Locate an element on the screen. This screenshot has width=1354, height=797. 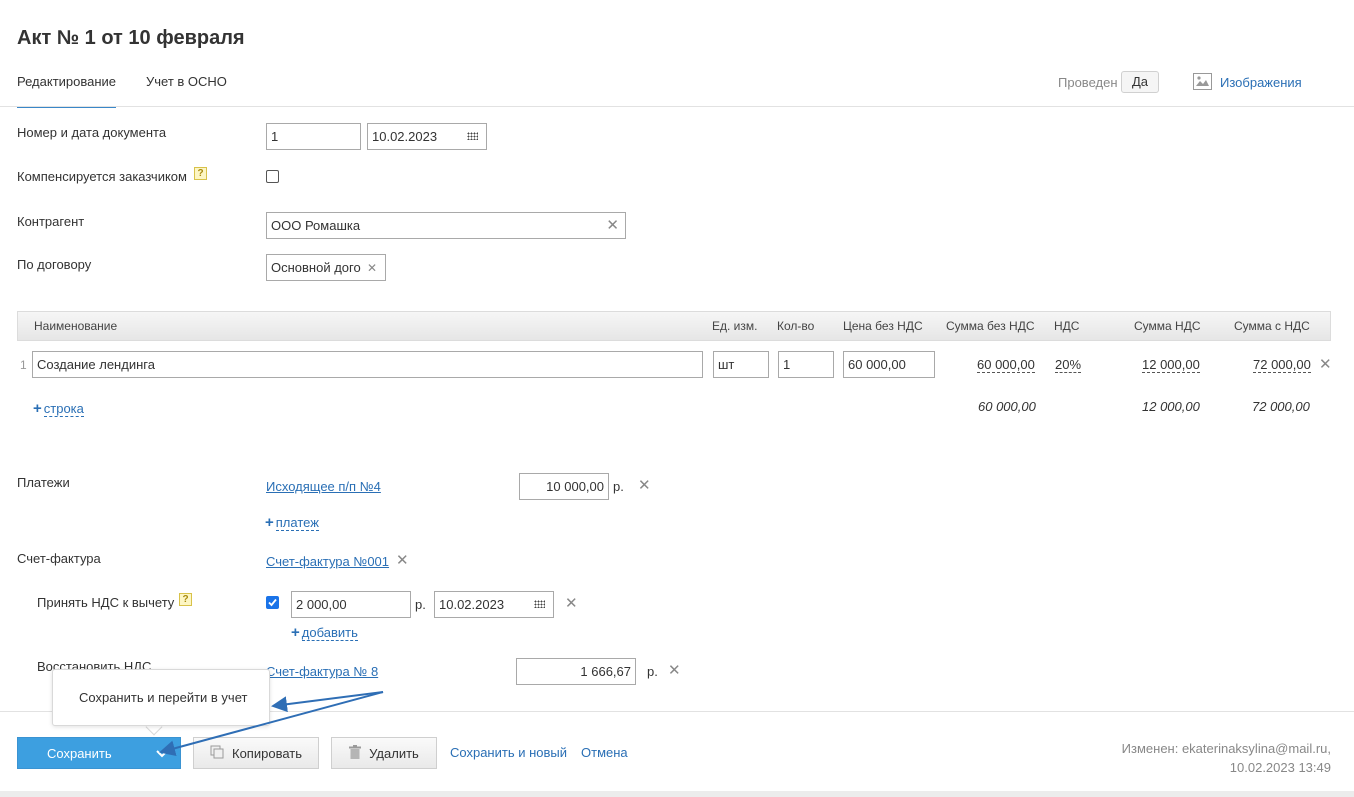
clear-counterparty-icon: ✕ is located at coordinates (612, 225).